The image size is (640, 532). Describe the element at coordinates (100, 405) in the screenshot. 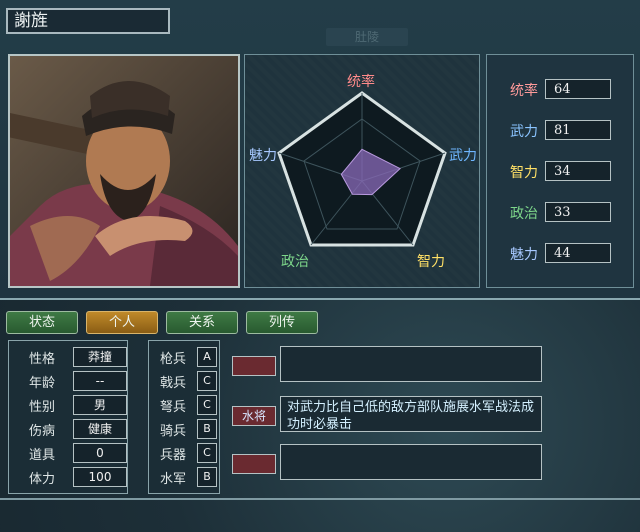

I see `info-value: 男` at that location.